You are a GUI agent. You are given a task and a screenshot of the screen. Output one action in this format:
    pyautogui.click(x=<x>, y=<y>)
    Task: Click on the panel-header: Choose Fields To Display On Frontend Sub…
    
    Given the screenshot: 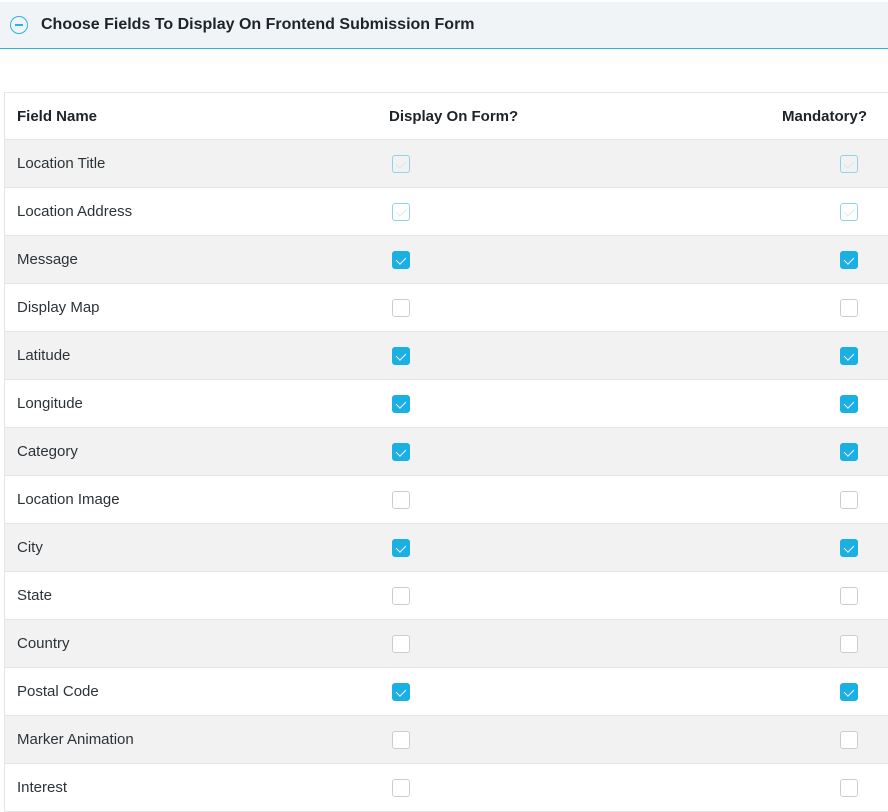 What is the action you would take?
    pyautogui.click(x=444, y=25)
    